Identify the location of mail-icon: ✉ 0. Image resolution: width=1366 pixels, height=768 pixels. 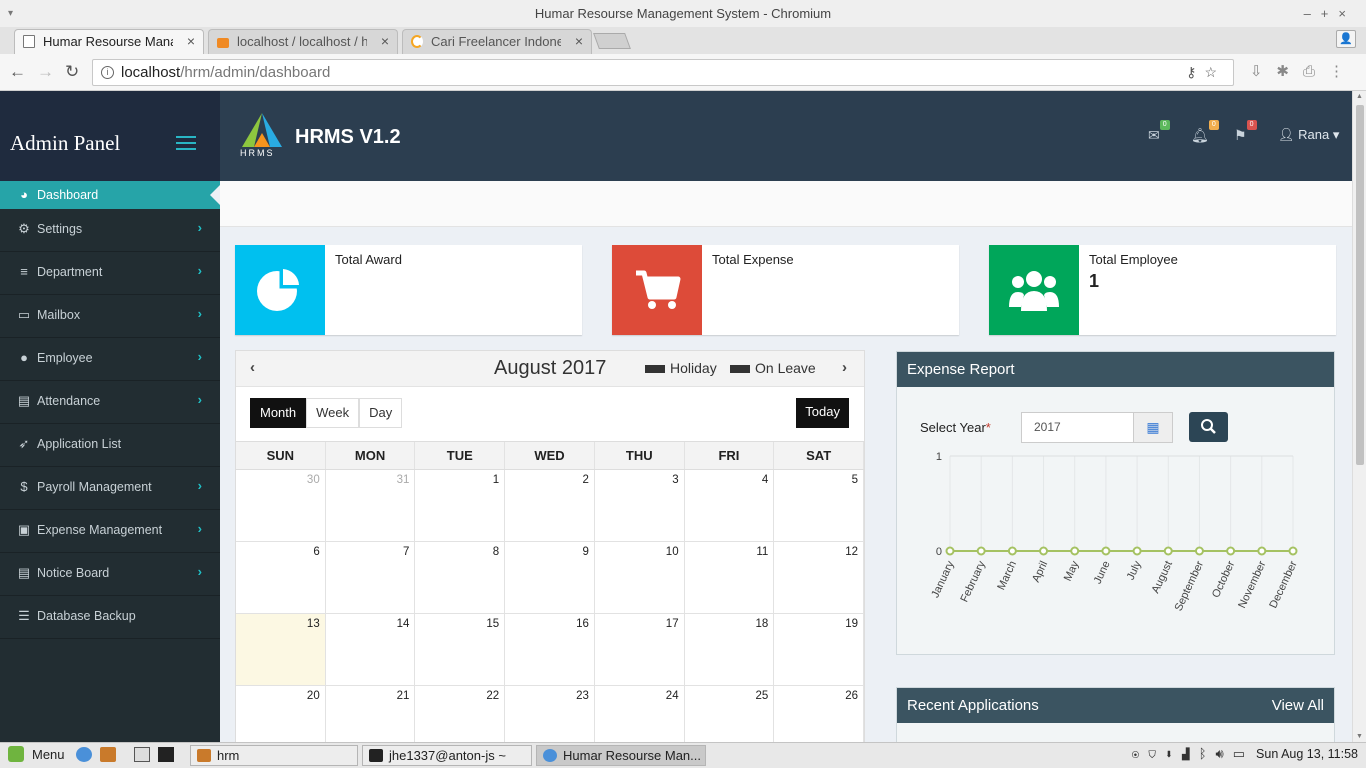
(1159, 132).